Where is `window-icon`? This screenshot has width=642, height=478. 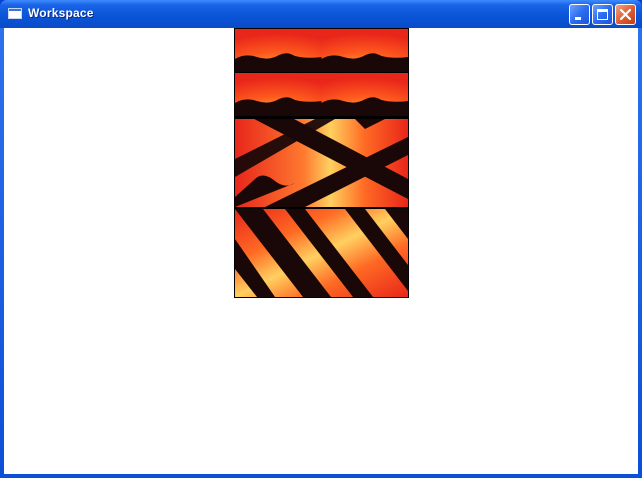 window-icon is located at coordinates (15, 13).